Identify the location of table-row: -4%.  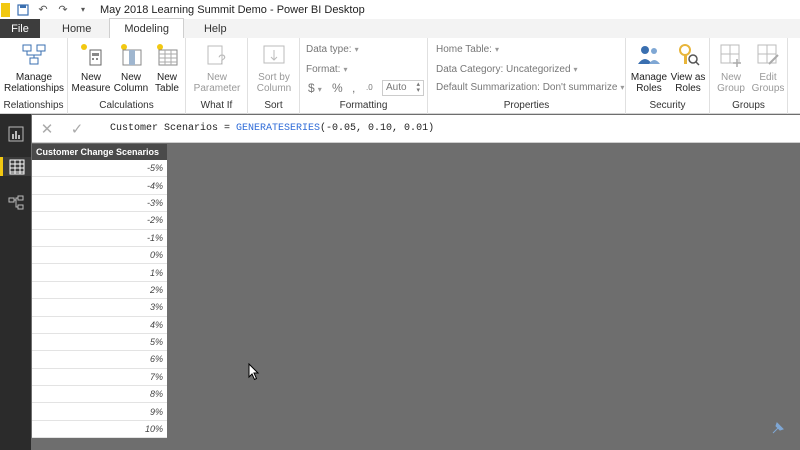
(99, 186).